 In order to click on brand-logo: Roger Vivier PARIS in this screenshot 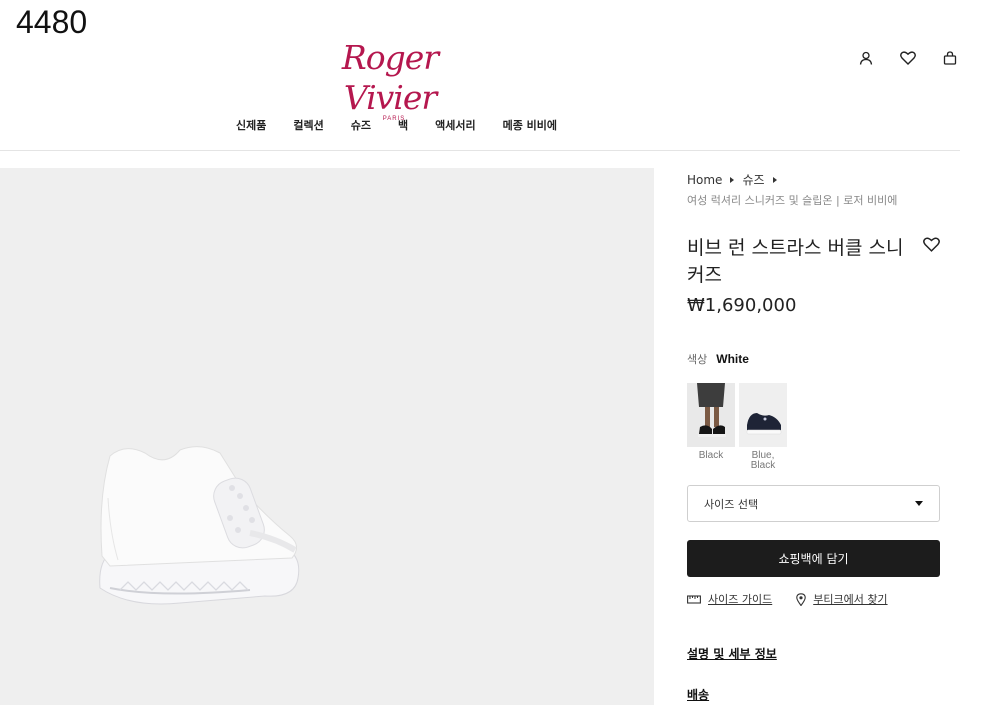, I will do `click(390, 80)`.